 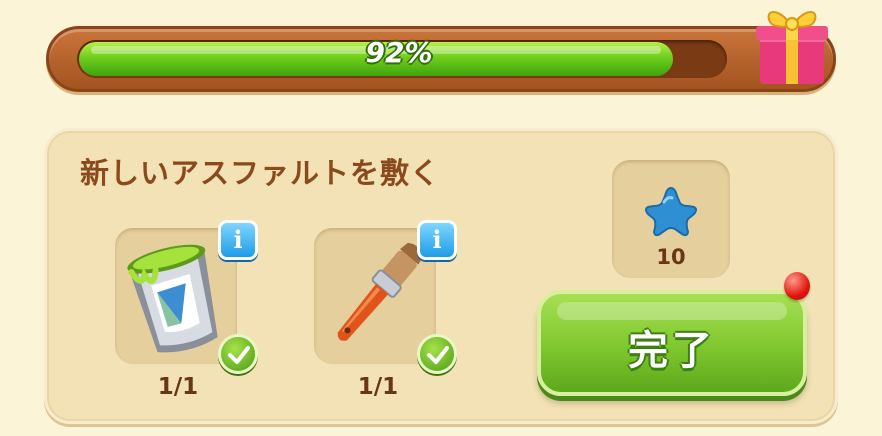 What do you see at coordinates (672, 351) in the screenshot?
I see `complete-button-label: 完了` at bounding box center [672, 351].